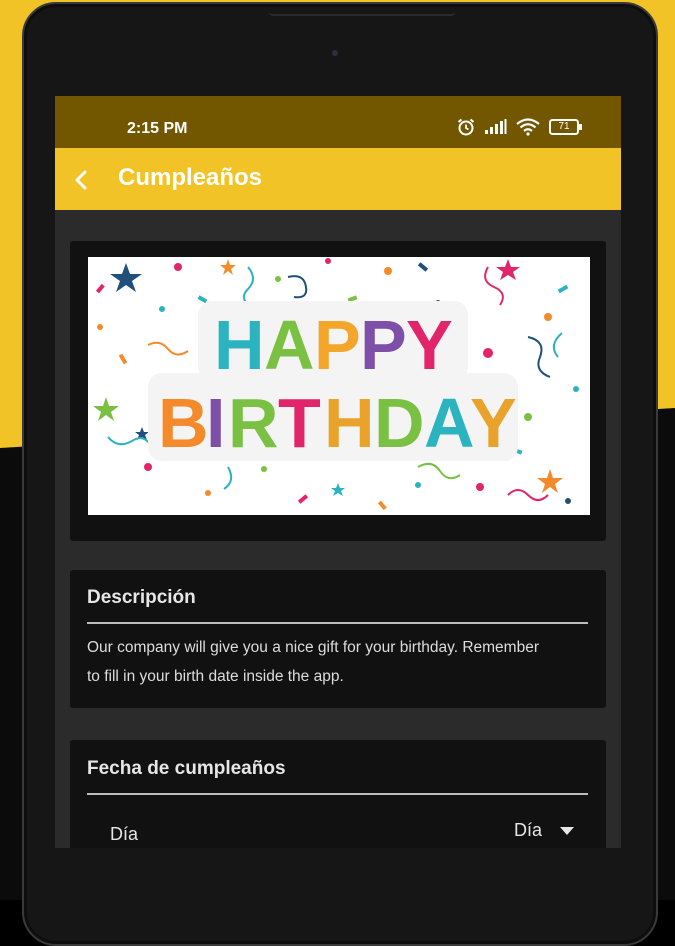  I want to click on status-icons: 71, so click(519, 127).